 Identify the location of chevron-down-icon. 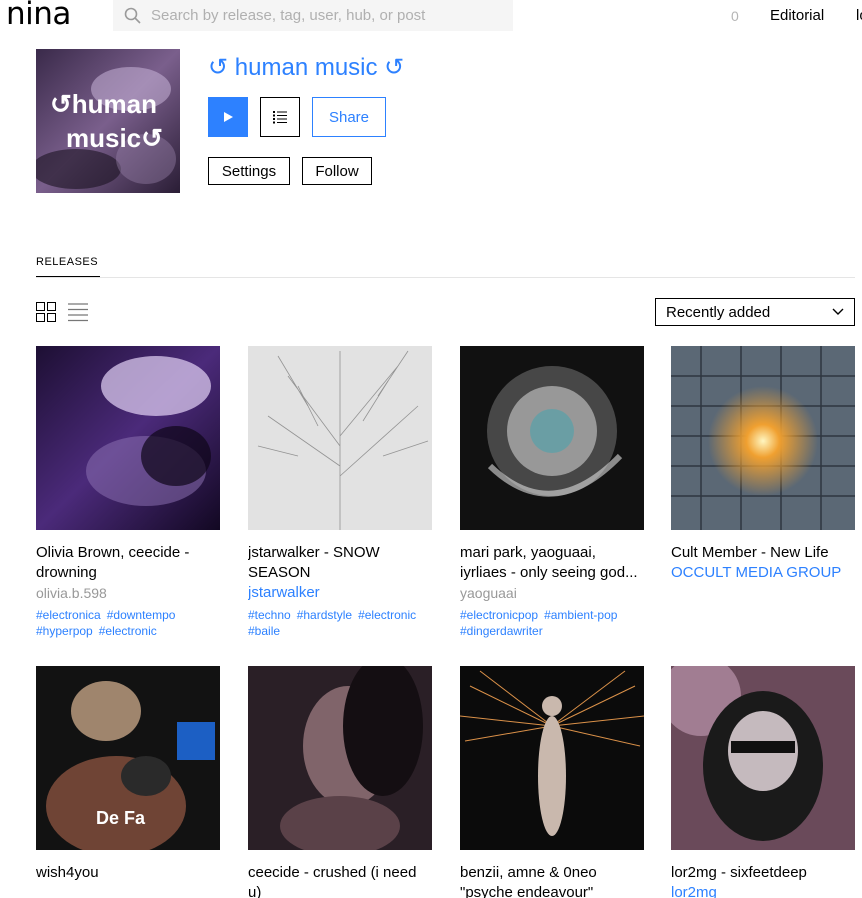
(838, 311).